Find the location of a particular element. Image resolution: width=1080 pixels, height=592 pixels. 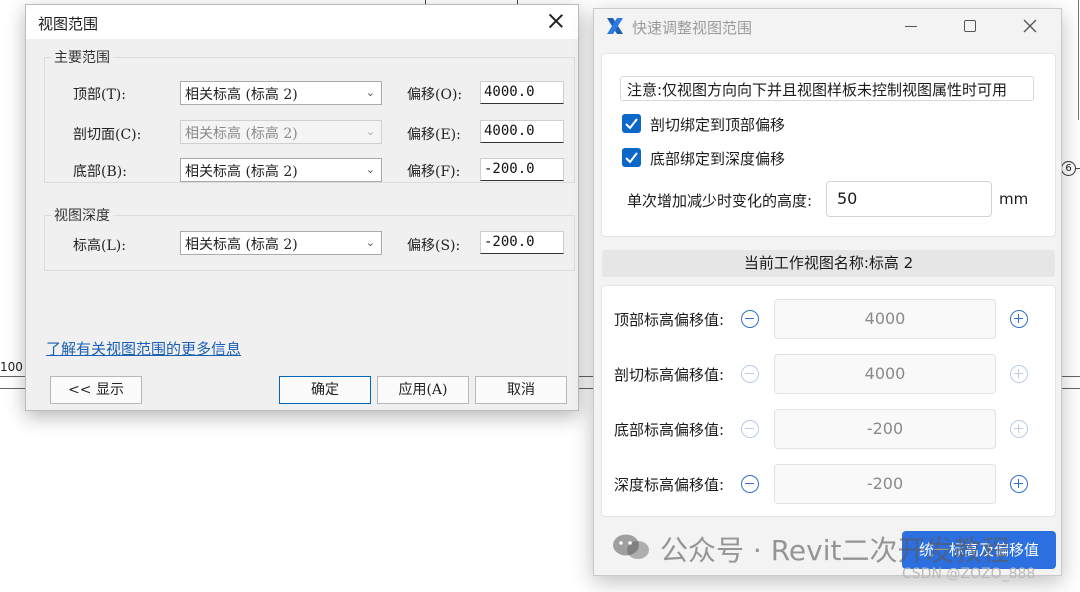

apply-button: 应用(A) is located at coordinates (423, 390).